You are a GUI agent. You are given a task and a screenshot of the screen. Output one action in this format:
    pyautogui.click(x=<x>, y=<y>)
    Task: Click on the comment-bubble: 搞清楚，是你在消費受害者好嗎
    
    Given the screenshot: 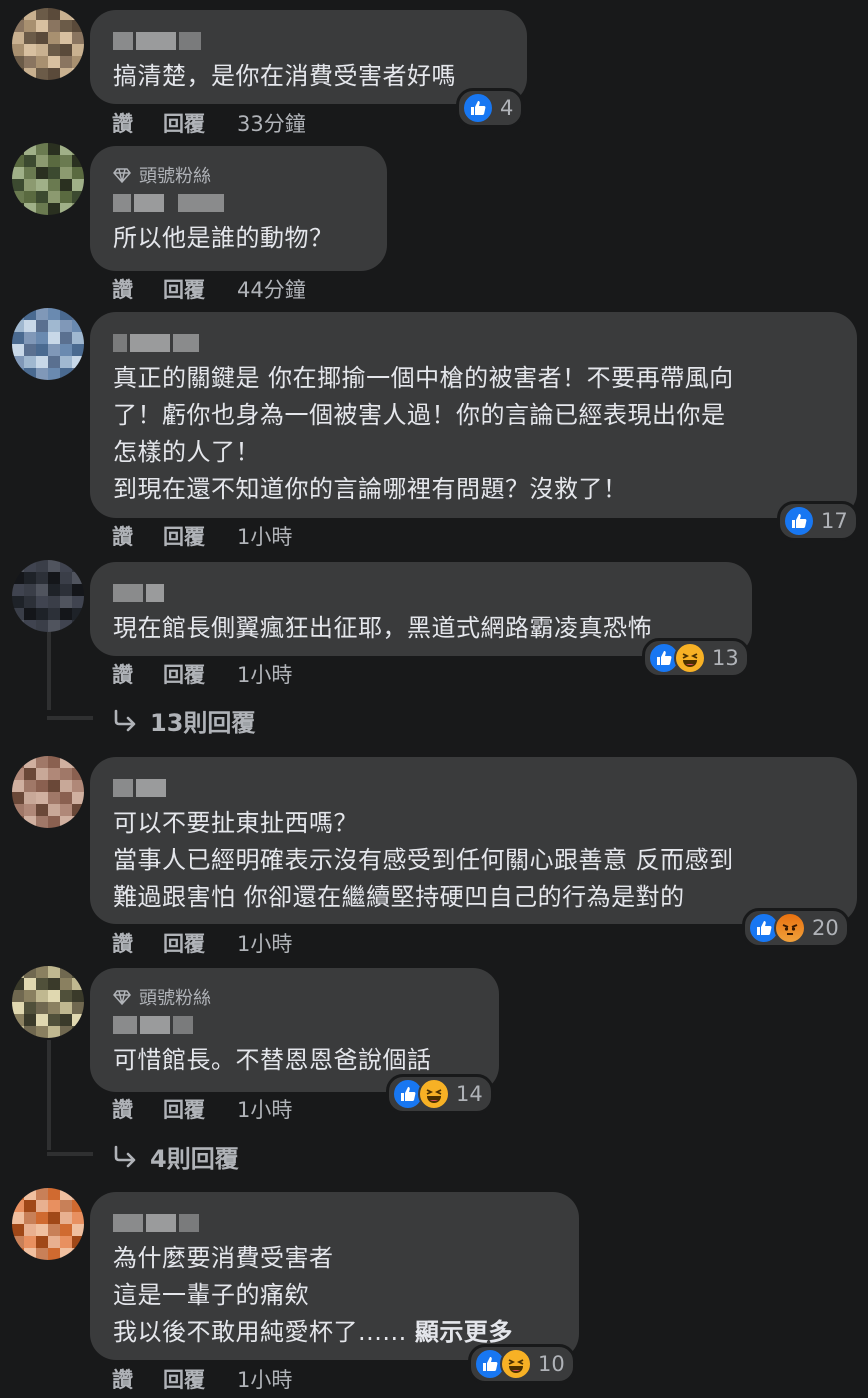 What is the action you would take?
    pyautogui.click(x=308, y=57)
    